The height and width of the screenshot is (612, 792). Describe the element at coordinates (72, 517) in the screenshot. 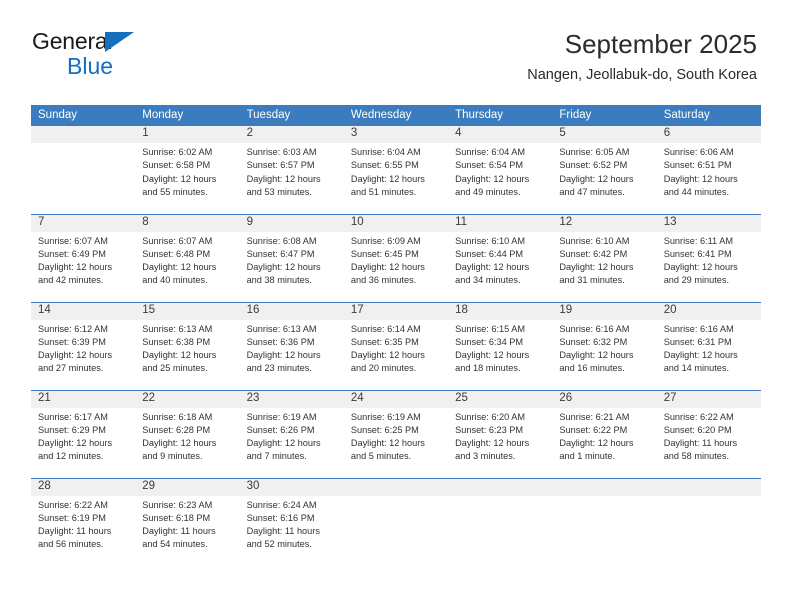

I see `sunset-text: Sunset: 6:19 PM` at that location.